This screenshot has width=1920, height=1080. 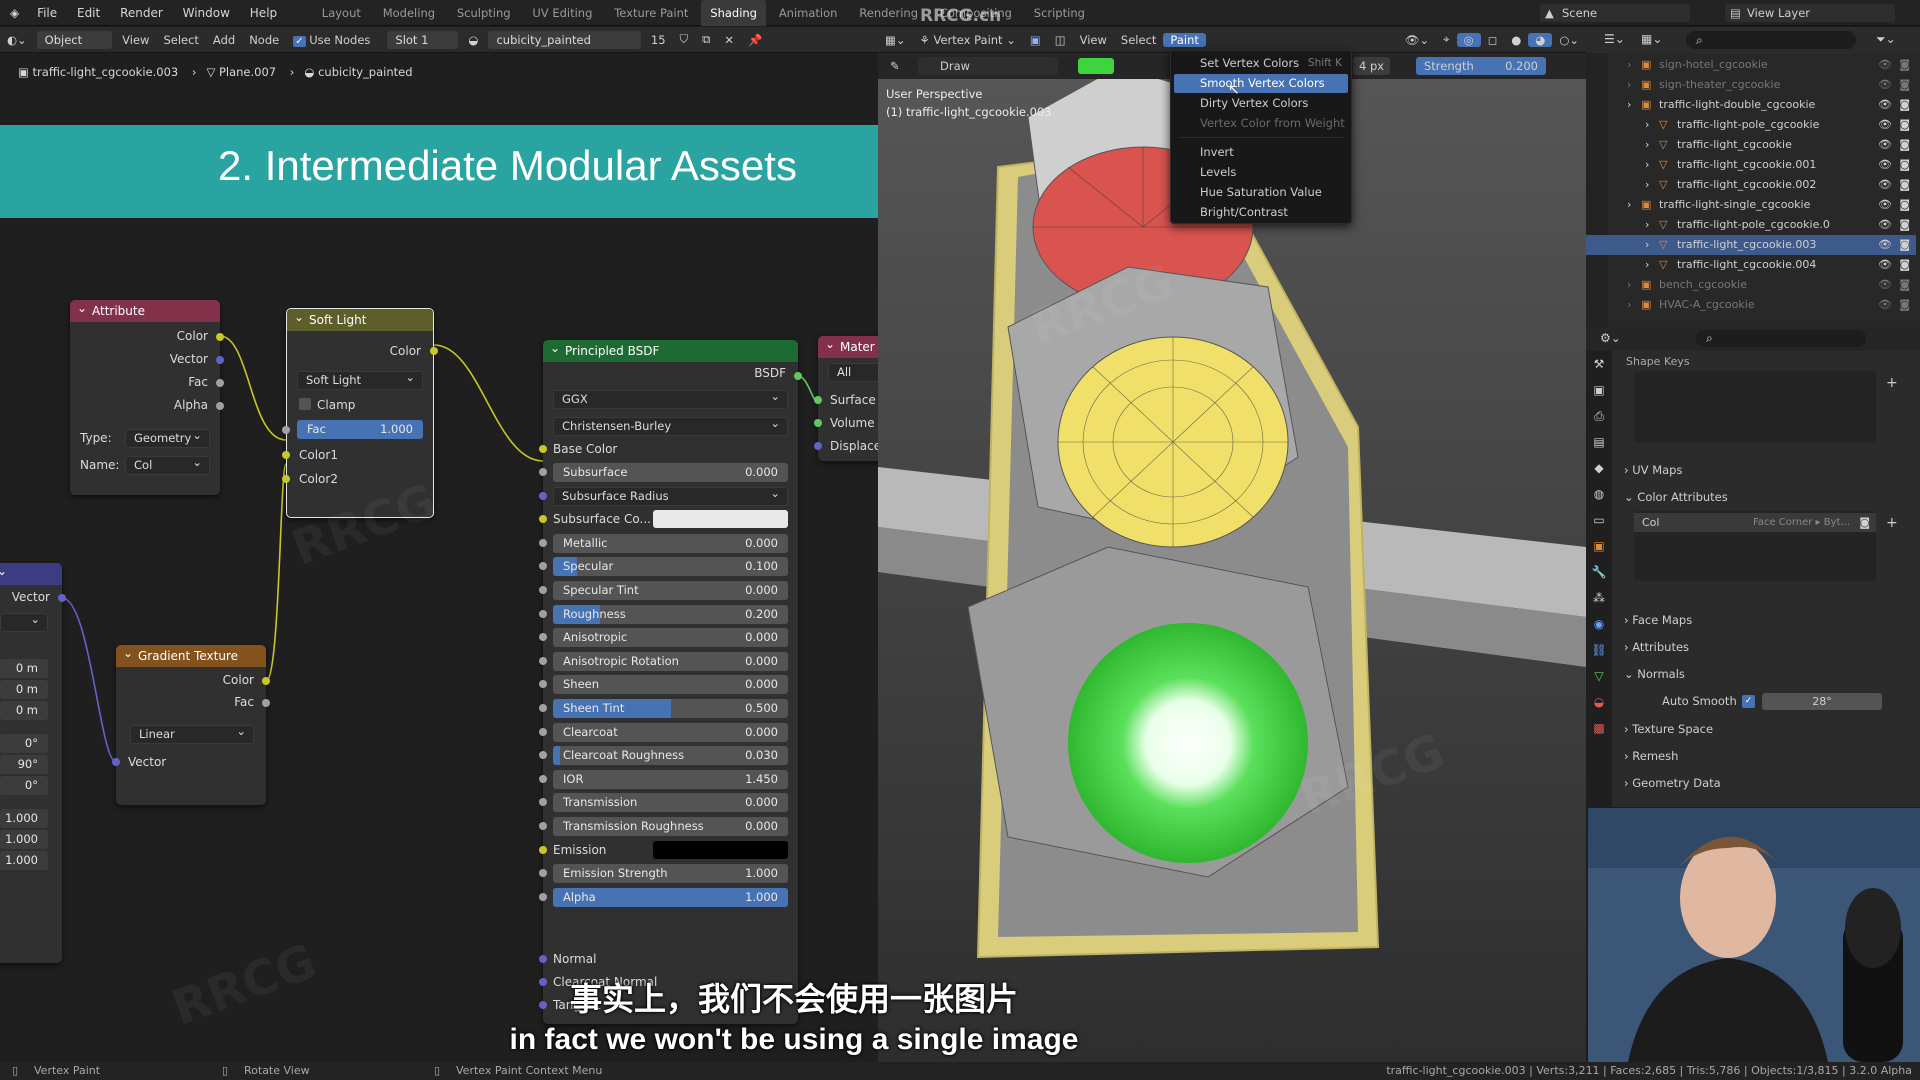 What do you see at coordinates (191, 654) in the screenshot?
I see `gradient-node-header: Gradient Texture` at bounding box center [191, 654].